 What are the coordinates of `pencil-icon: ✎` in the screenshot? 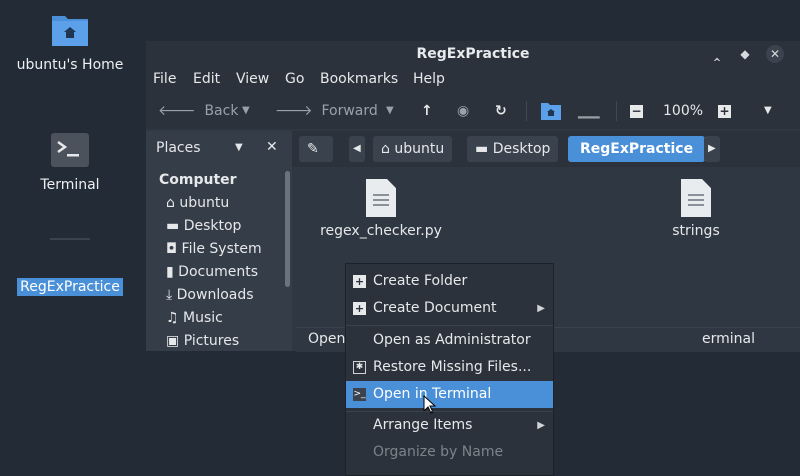 It's located at (313, 149).